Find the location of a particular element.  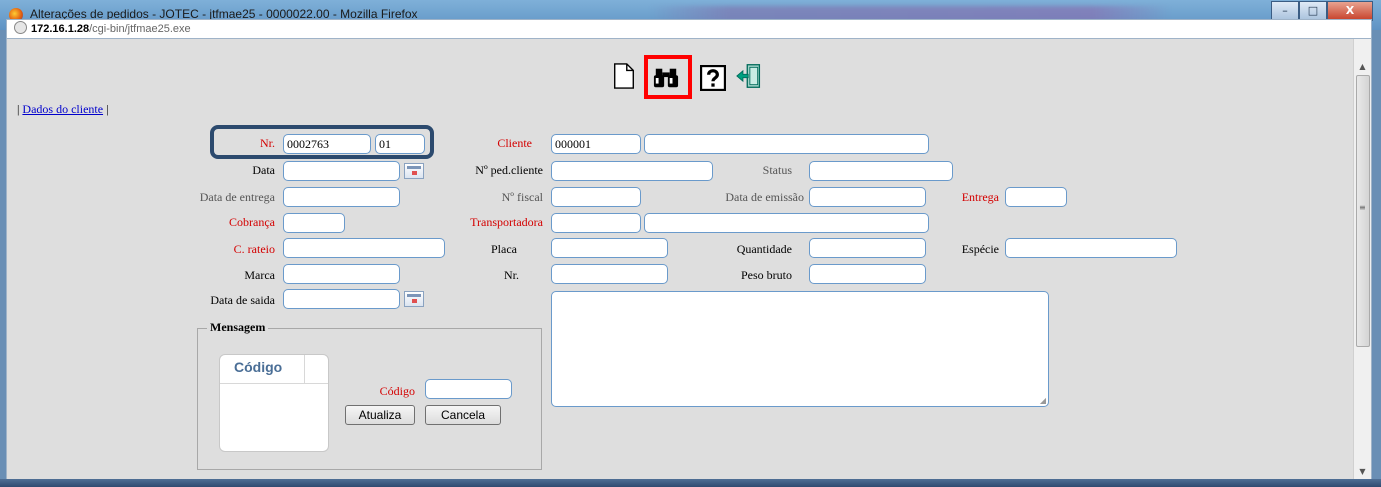

scroll-down-icon: ▼ is located at coordinates (1362, 472).